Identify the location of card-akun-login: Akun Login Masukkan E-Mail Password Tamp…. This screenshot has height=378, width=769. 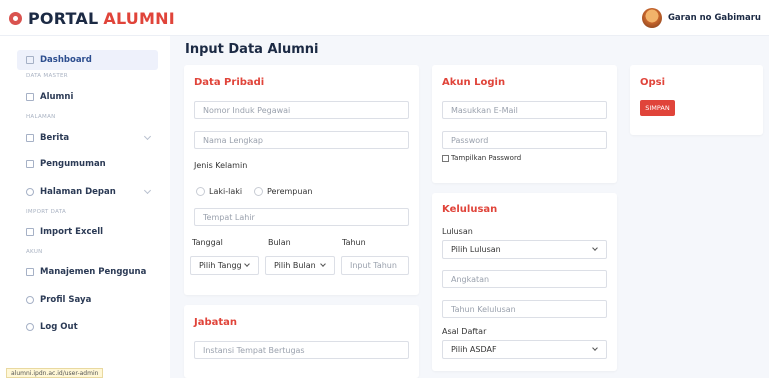
(524, 124).